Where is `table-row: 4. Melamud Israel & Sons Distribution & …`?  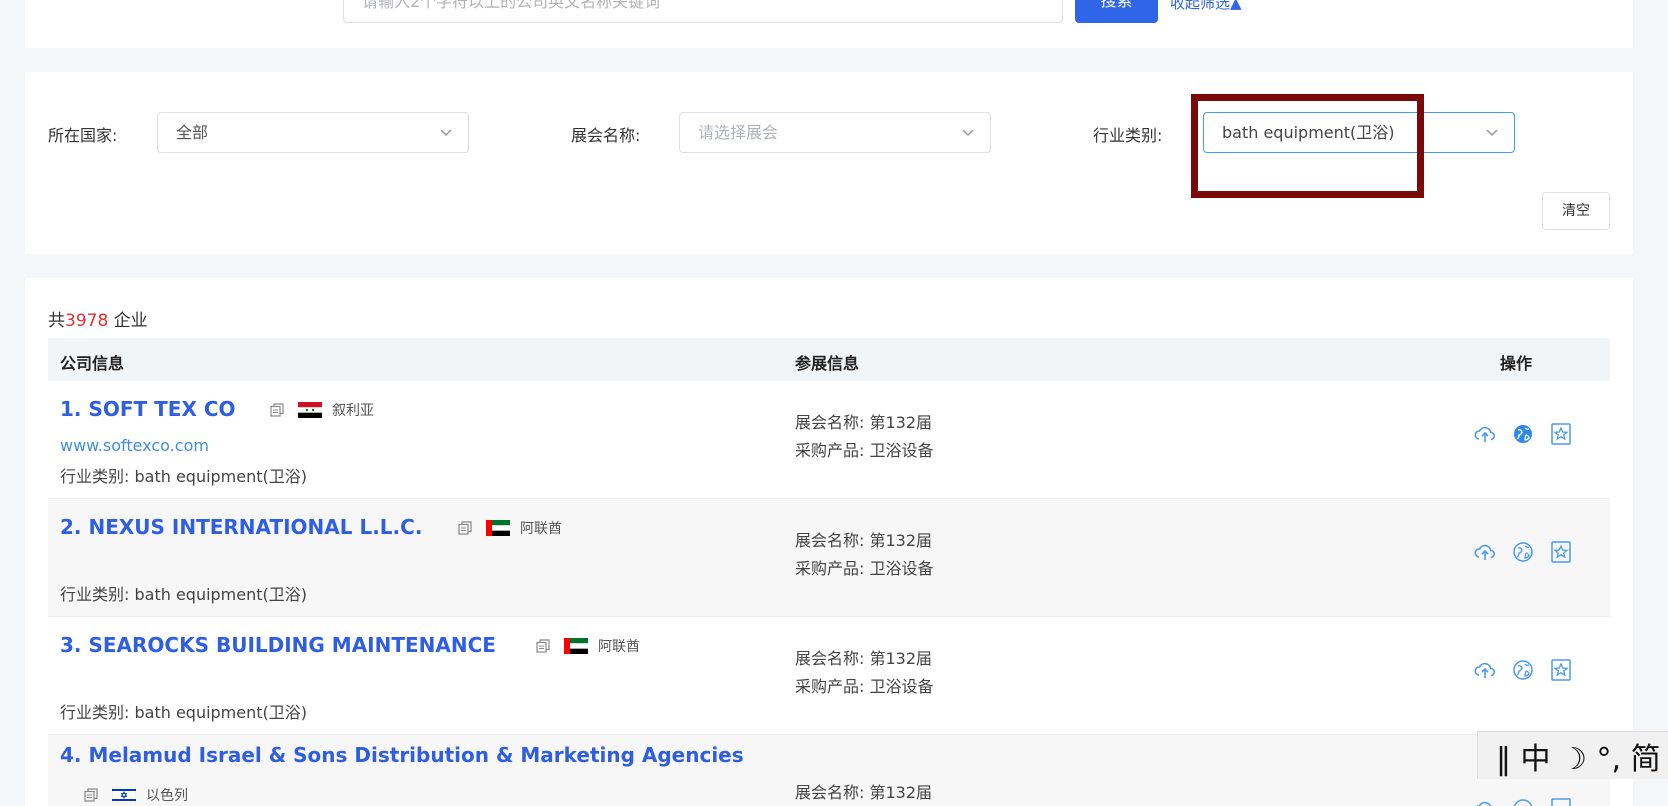
table-row: 4. Melamud Israel & Sons Distribution & … is located at coordinates (829, 770).